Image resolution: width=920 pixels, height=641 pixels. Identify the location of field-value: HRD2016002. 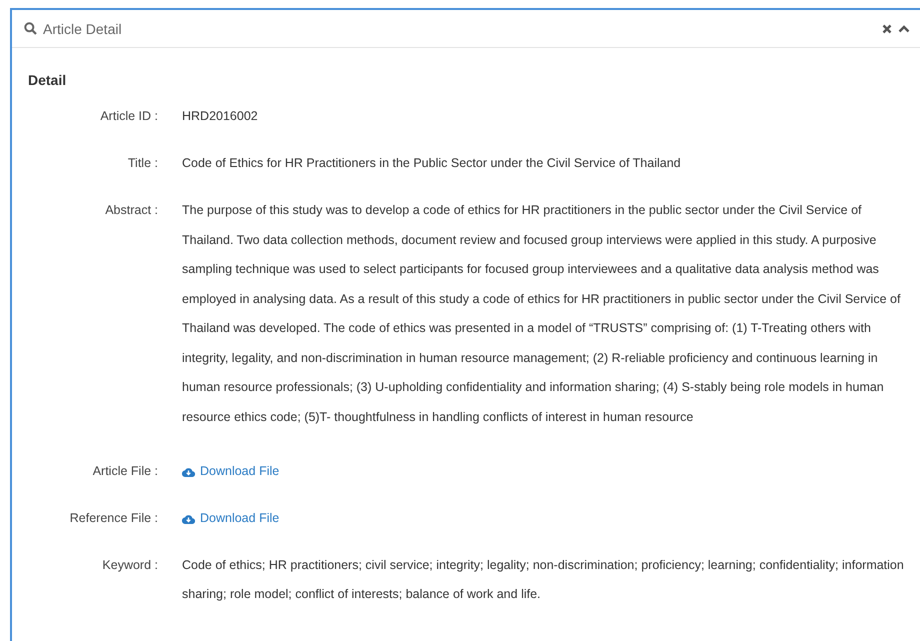
(220, 116).